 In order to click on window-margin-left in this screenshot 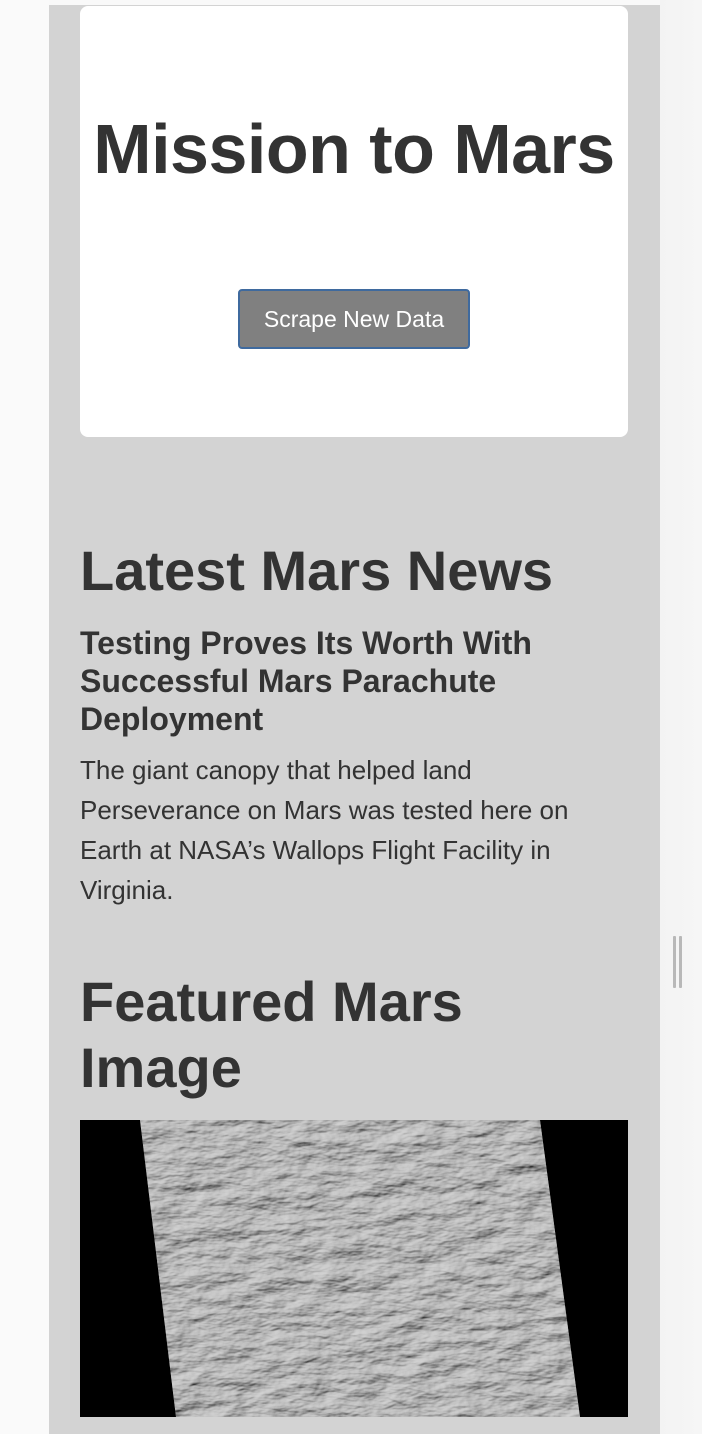, I will do `click(24, 717)`.